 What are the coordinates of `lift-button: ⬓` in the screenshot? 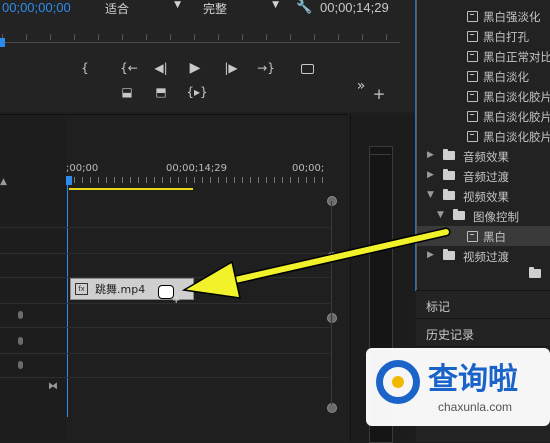 It's located at (127, 92).